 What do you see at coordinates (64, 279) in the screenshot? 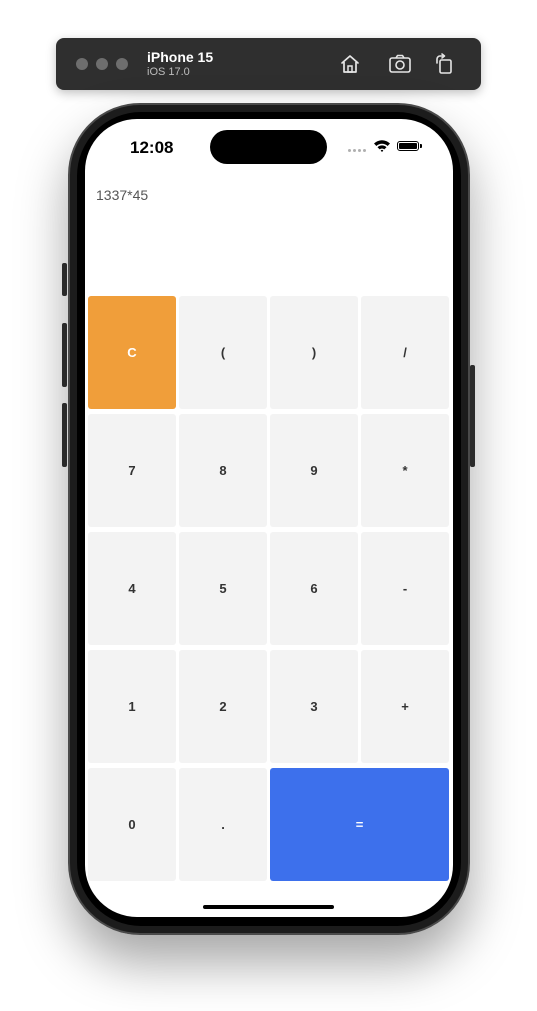
I see `action-button` at bounding box center [64, 279].